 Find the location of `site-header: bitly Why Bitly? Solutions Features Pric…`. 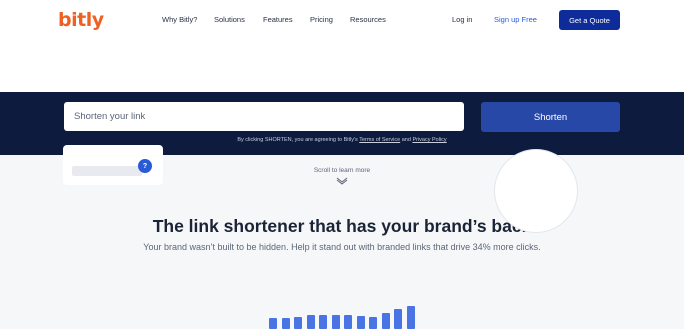

site-header: bitly Why Bitly? Solutions Features Pric… is located at coordinates (342, 20).